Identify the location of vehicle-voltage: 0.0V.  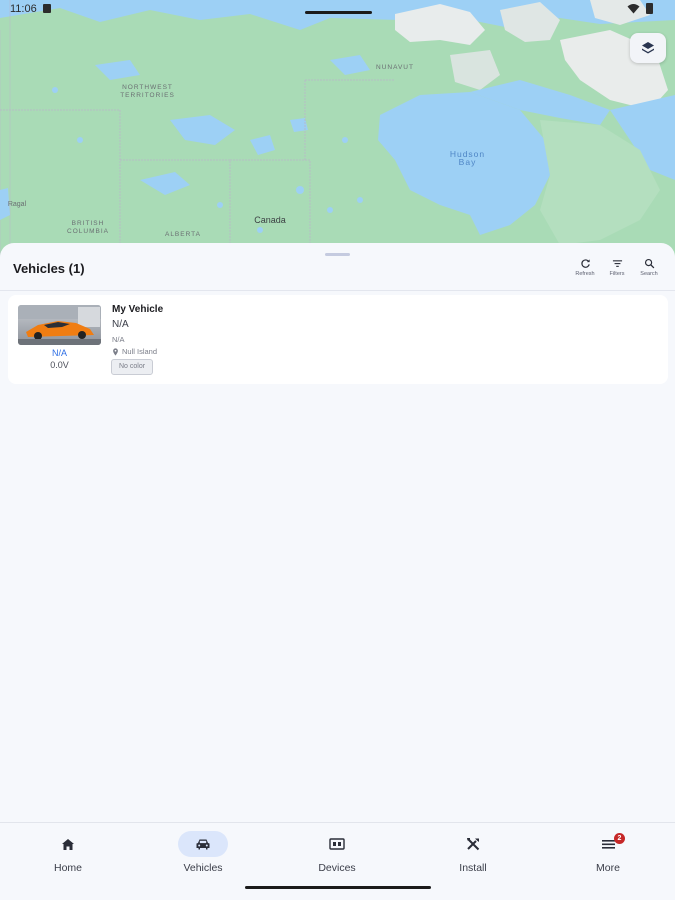
(59, 365).